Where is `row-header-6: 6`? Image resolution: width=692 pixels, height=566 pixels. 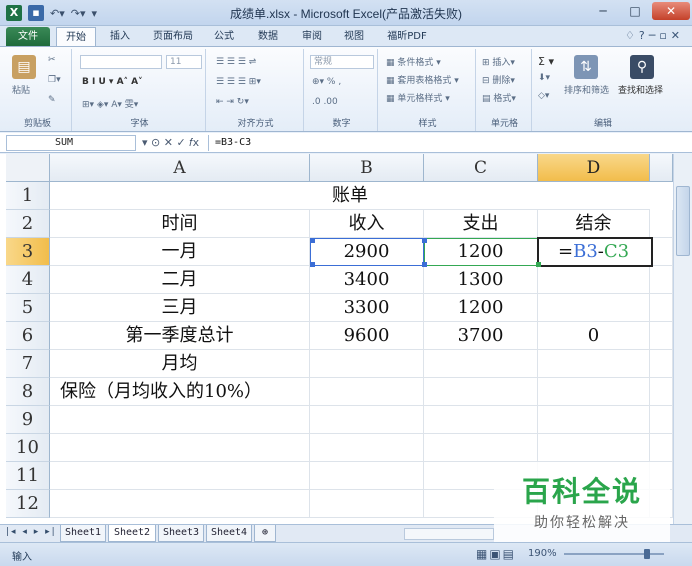
row-header-6: 6 is located at coordinates (28, 336).